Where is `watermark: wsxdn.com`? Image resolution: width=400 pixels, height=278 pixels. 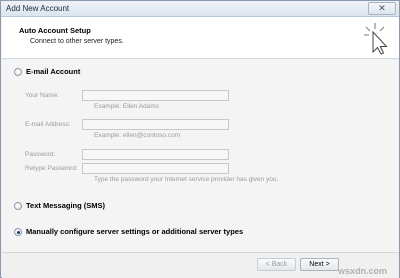
watermark: wsxdn.com is located at coordinates (362, 271).